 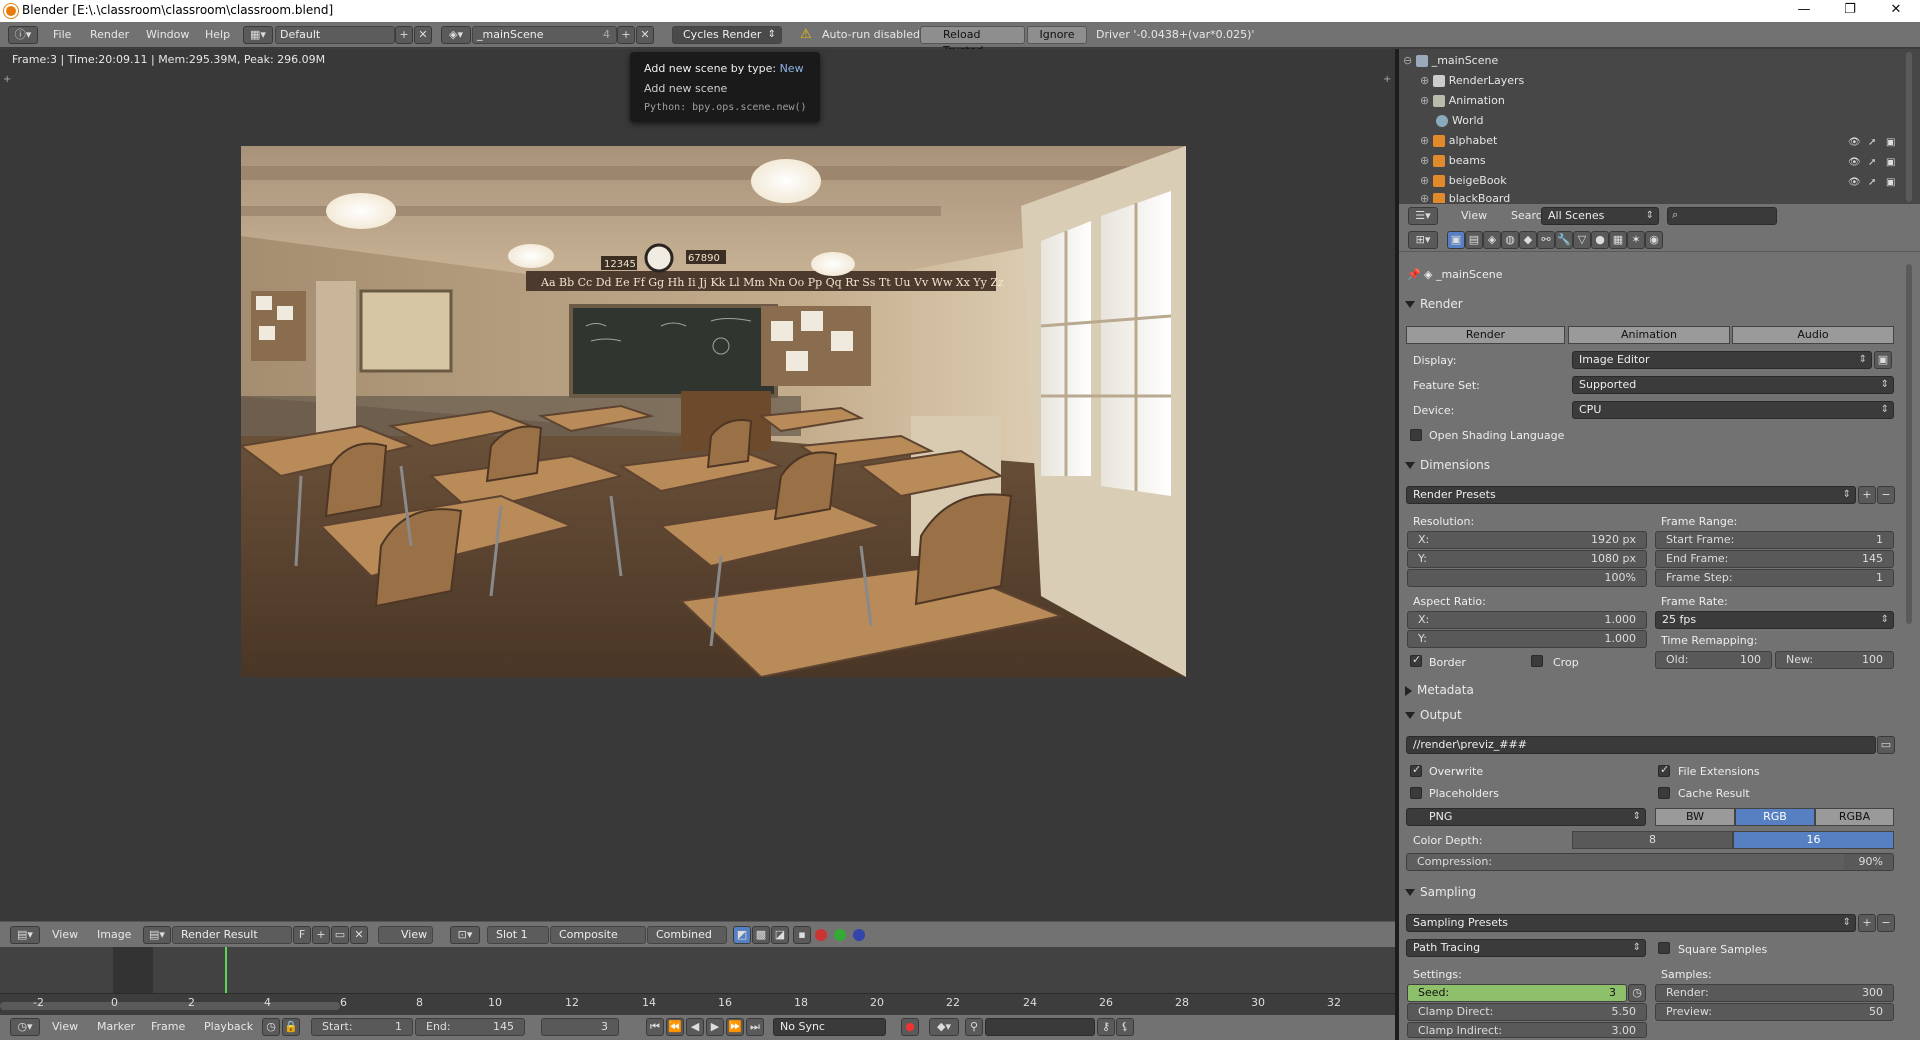 What do you see at coordinates (1453, 161) in the screenshot?
I see `outliner-row-beams: ⊕ beams` at bounding box center [1453, 161].